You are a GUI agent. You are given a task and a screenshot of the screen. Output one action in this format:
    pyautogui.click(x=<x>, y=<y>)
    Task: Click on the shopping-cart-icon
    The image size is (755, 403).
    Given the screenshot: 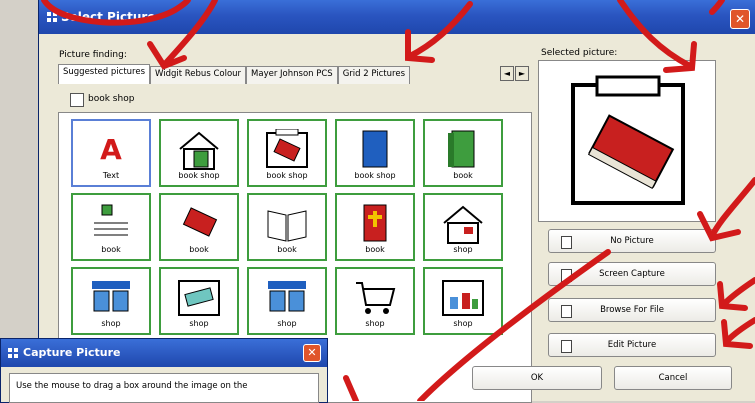 What is the action you would take?
    pyautogui.click(x=376, y=298)
    